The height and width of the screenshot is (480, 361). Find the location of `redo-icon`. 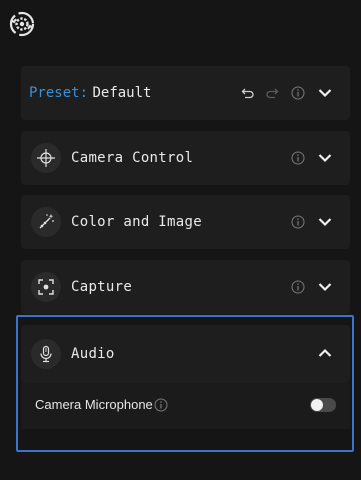

redo-icon is located at coordinates (272, 93).